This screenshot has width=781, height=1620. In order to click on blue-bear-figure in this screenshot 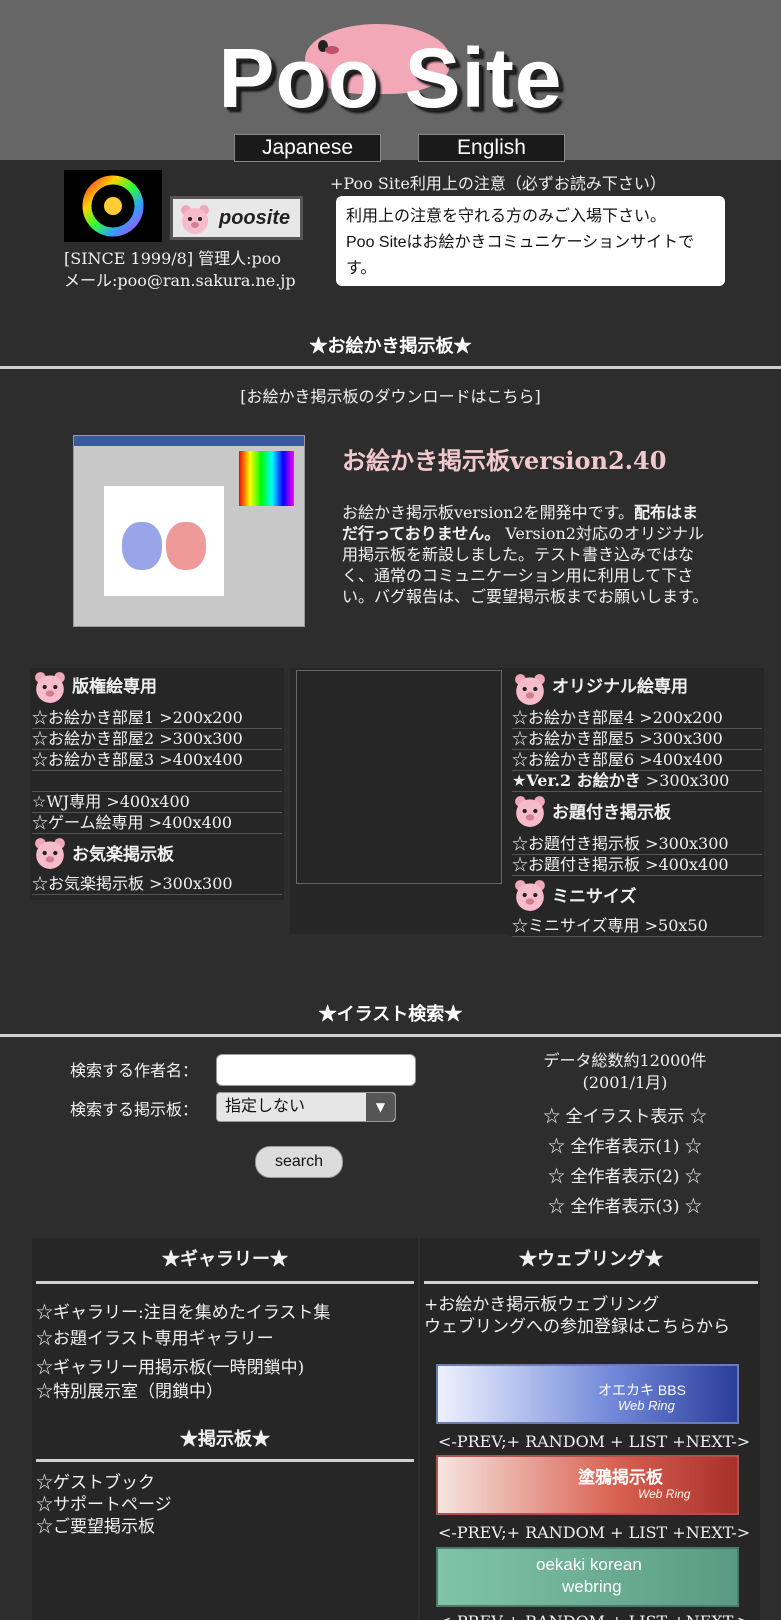, I will do `click(142, 546)`.